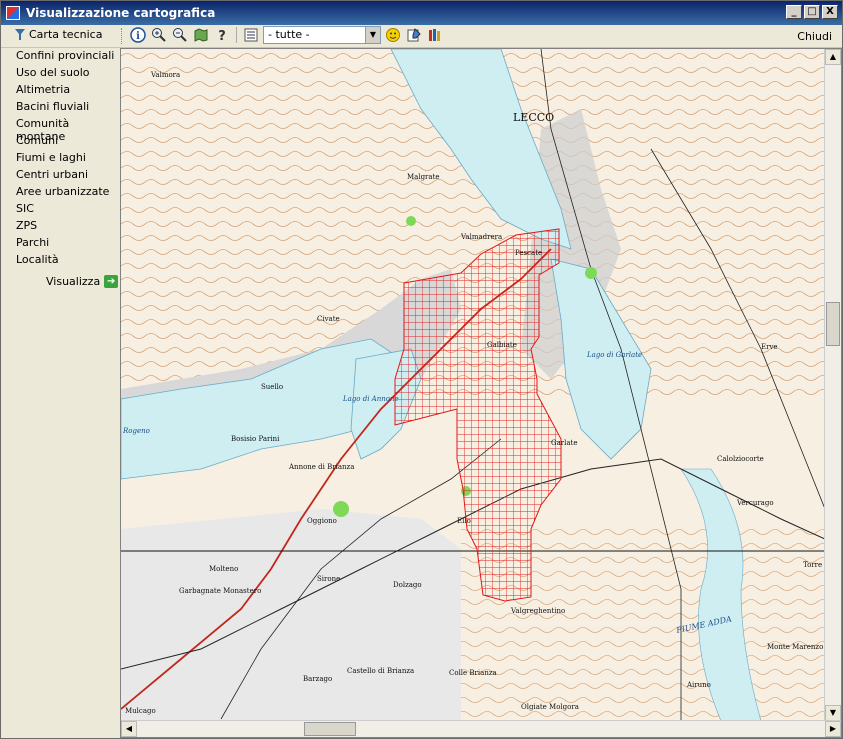 This screenshot has height=739, width=843. I want to click on chevron-down-icon: ▼, so click(372, 35).